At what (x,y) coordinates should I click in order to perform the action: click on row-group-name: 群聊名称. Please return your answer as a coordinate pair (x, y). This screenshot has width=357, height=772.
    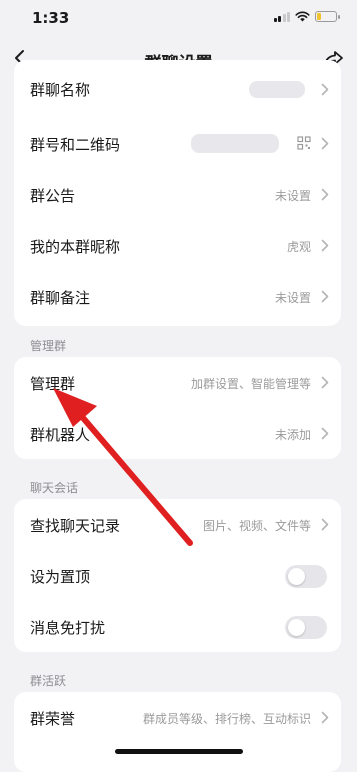
    Looking at the image, I should click on (177, 90).